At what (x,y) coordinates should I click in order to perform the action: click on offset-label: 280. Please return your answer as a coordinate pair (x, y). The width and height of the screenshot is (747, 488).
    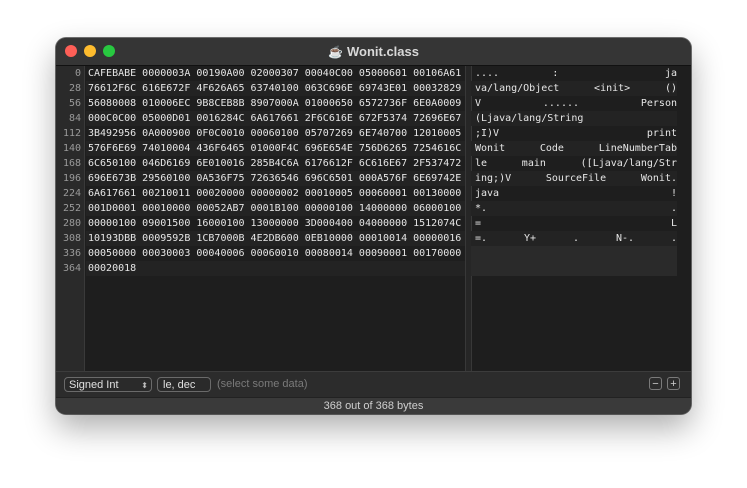
    Looking at the image, I should click on (71, 223).